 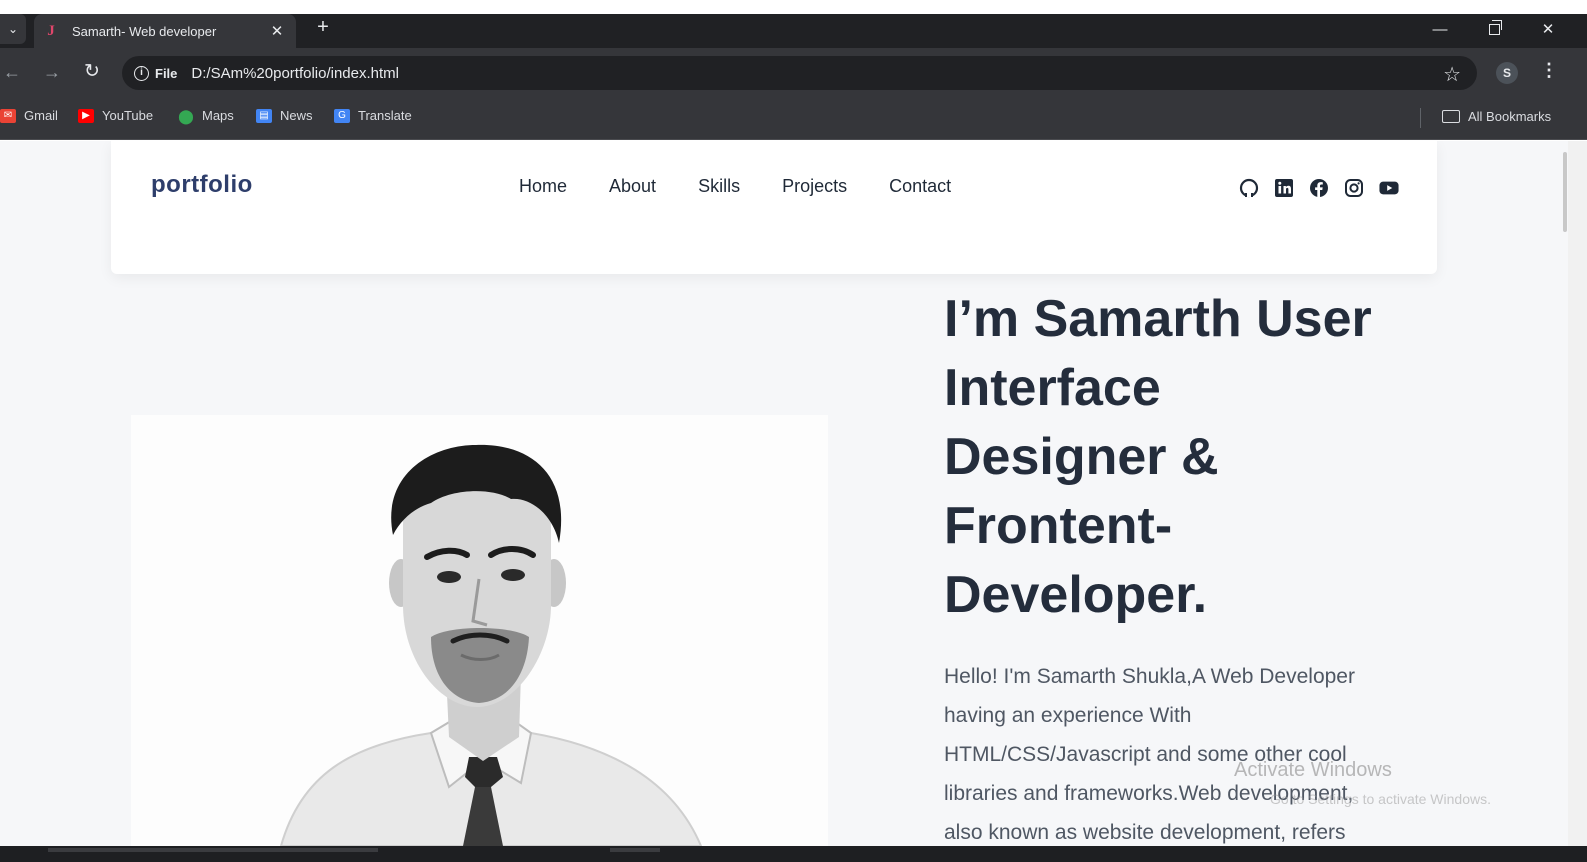 What do you see at coordinates (1249, 188) in the screenshot?
I see `github-icon` at bounding box center [1249, 188].